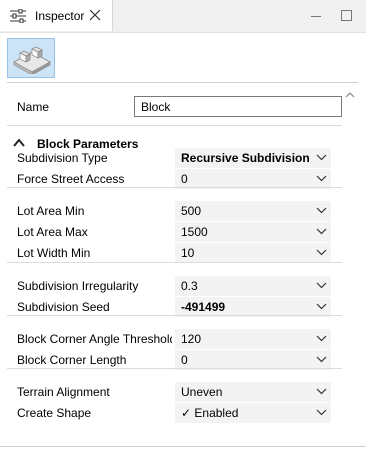 Image resolution: width=366 pixels, height=451 pixels. Describe the element at coordinates (316, 16) in the screenshot. I see `minimize-icon` at that location.